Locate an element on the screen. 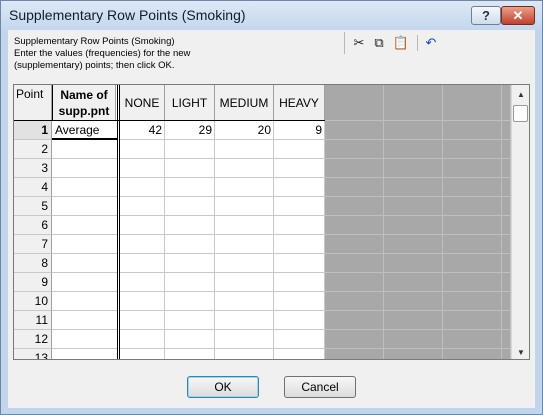 This screenshot has height=415, width=543. cancel-button: Cancel is located at coordinates (320, 387).